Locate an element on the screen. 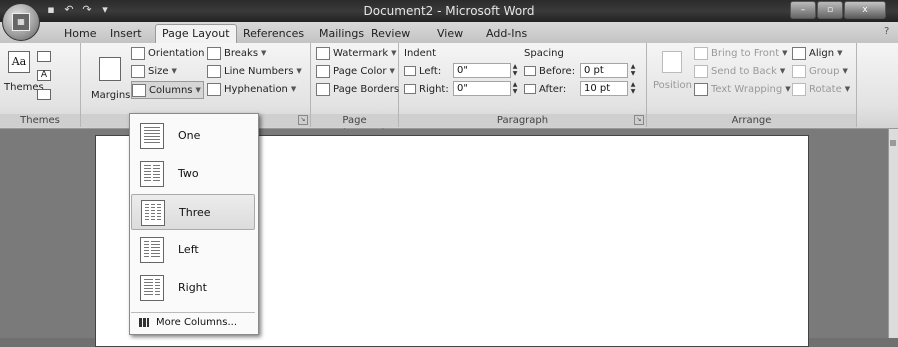 The image size is (898, 347). tab-add-ins: Add-Ins is located at coordinates (506, 34).